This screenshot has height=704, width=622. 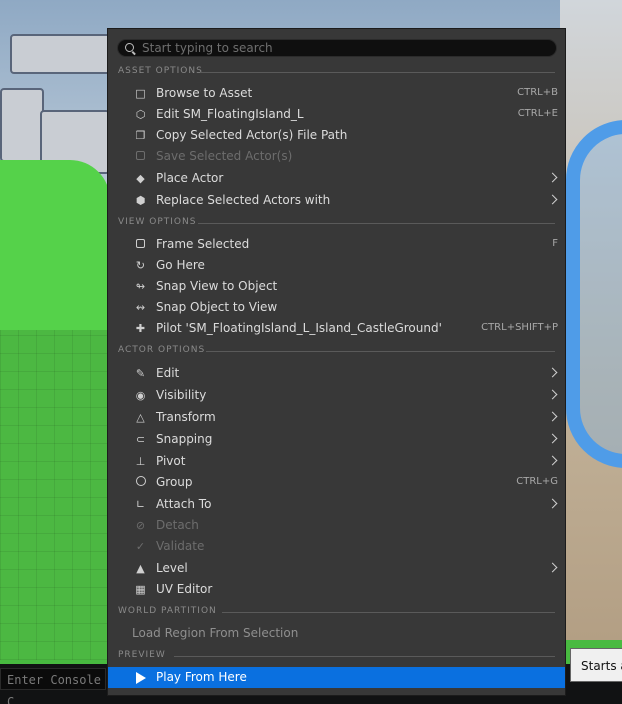 What do you see at coordinates (342, 48) in the screenshot?
I see `search-input` at bounding box center [342, 48].